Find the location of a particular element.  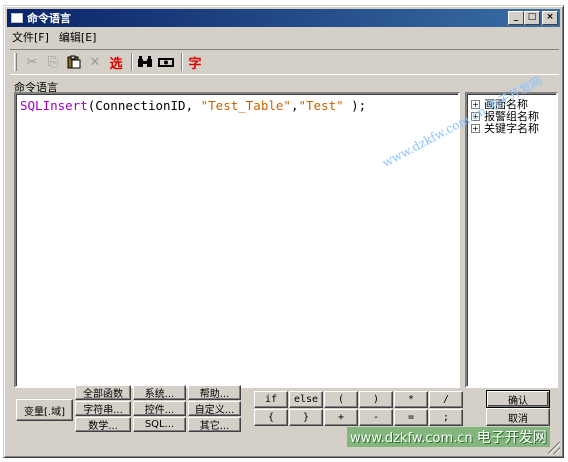

maximize-button: □ is located at coordinates (532, 18).